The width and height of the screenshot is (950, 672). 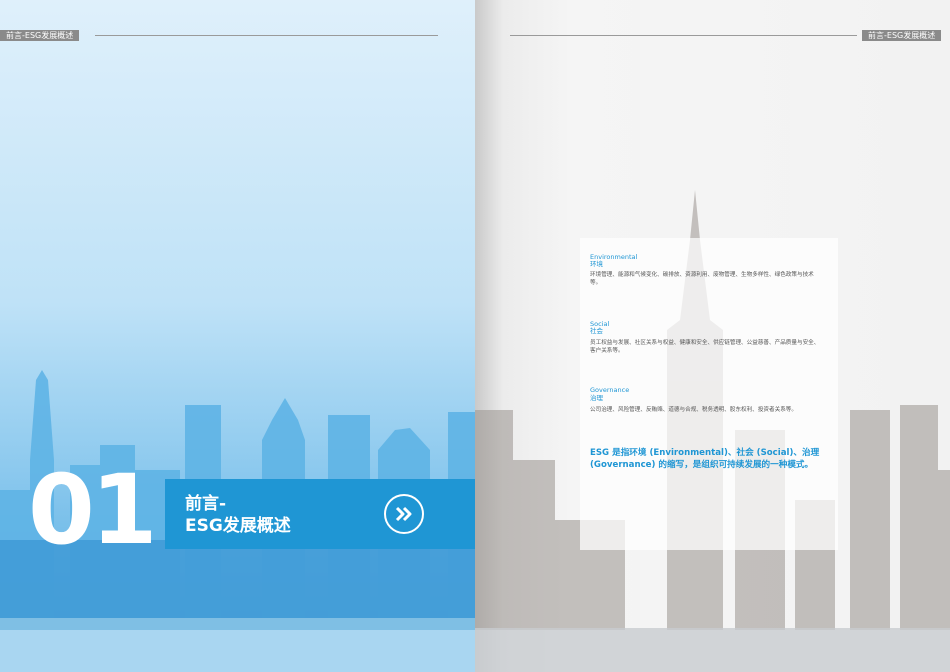 I want to click on chapter-title: 前言- ESG发展概述, so click(x=238, y=515).